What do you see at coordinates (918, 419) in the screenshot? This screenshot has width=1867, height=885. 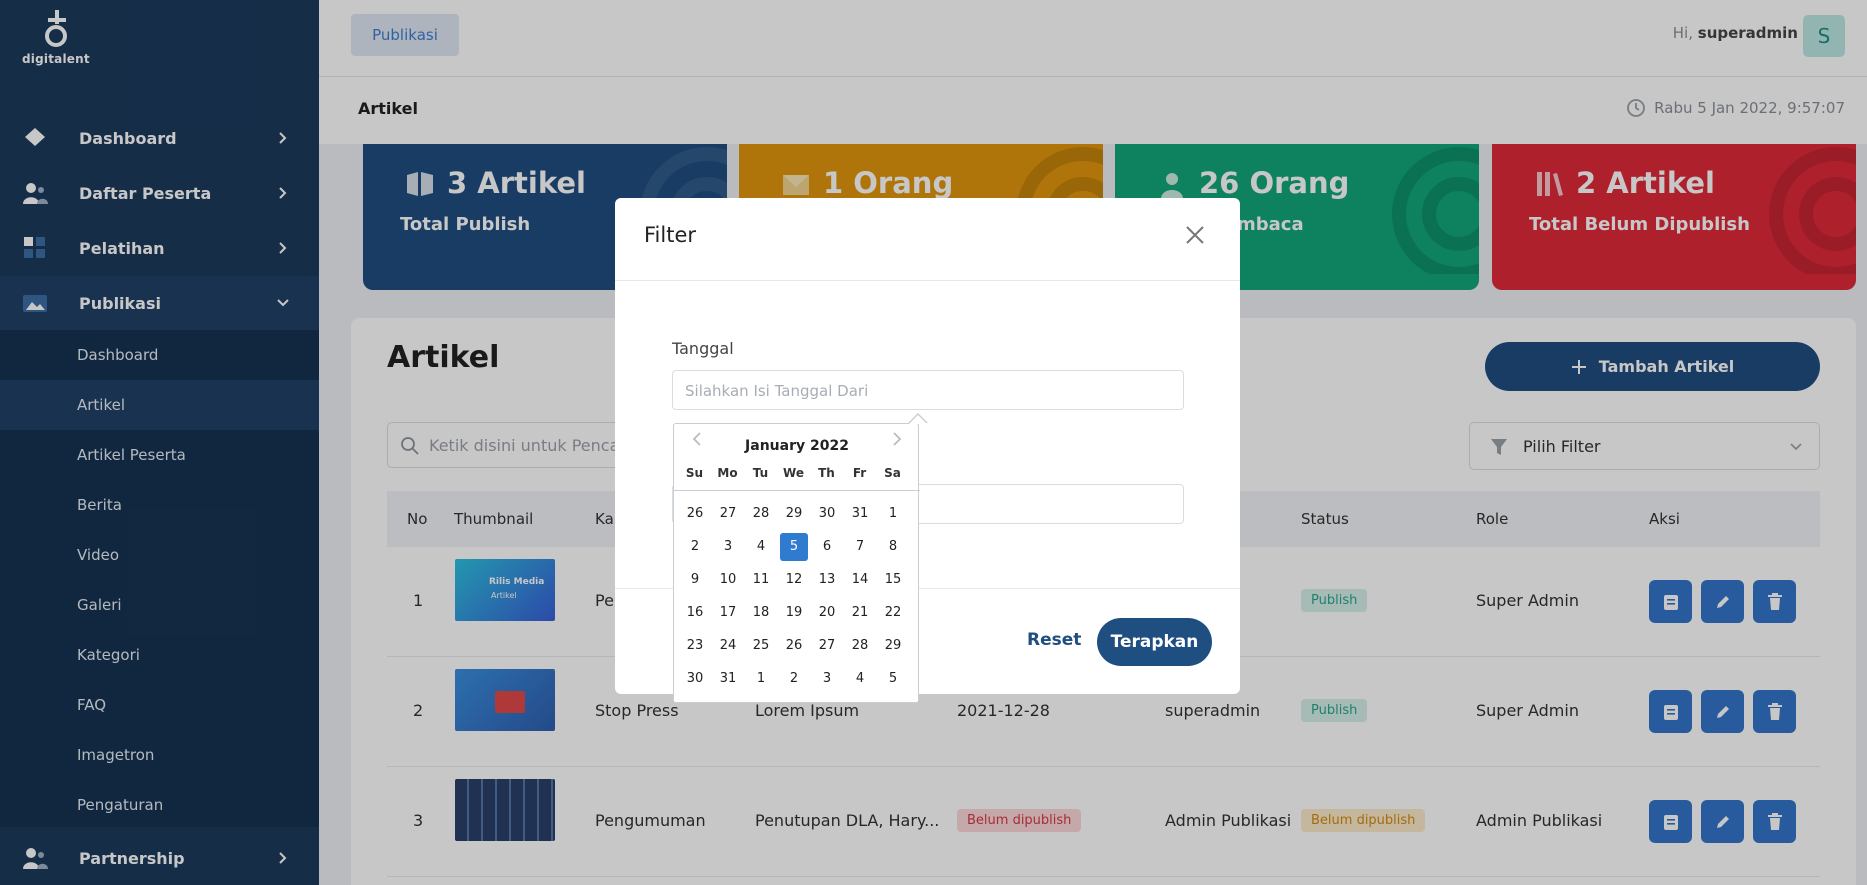 I see `datepicker-pointer-inner` at bounding box center [918, 419].